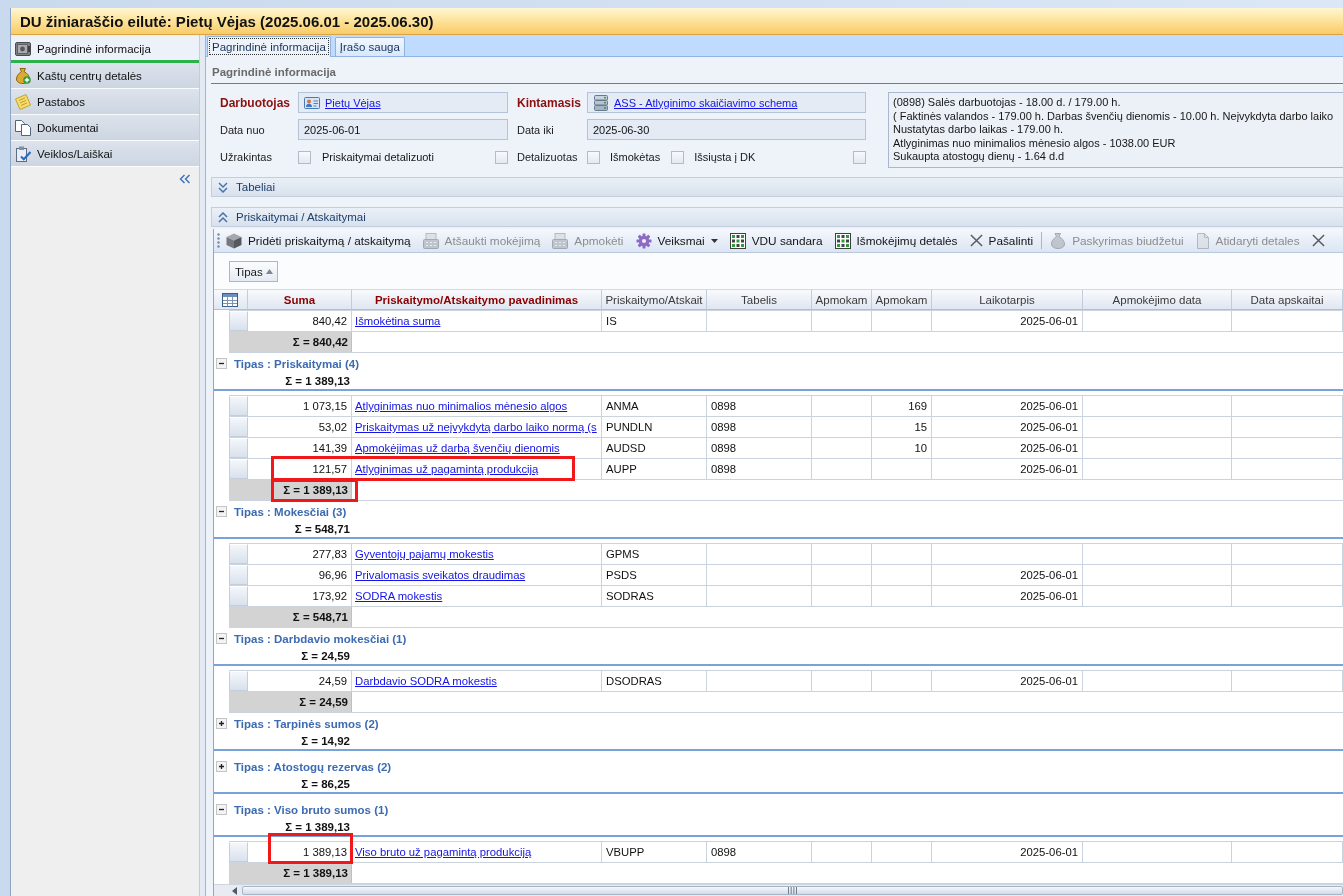 Image resolution: width=1343 pixels, height=896 pixels. What do you see at coordinates (535, 129) in the screenshot?
I see `field-label: Data iki` at bounding box center [535, 129].